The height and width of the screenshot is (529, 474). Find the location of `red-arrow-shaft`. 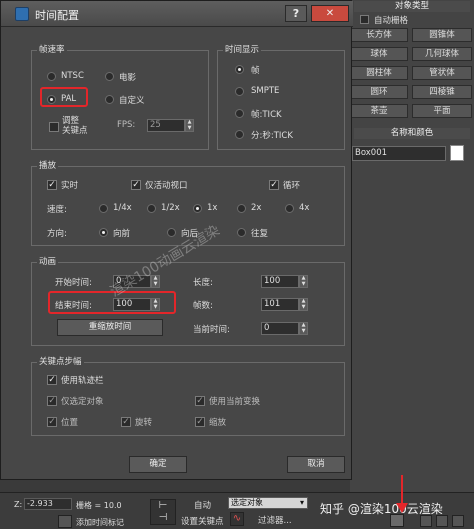

red-arrow-shaft is located at coordinates (402, 490).